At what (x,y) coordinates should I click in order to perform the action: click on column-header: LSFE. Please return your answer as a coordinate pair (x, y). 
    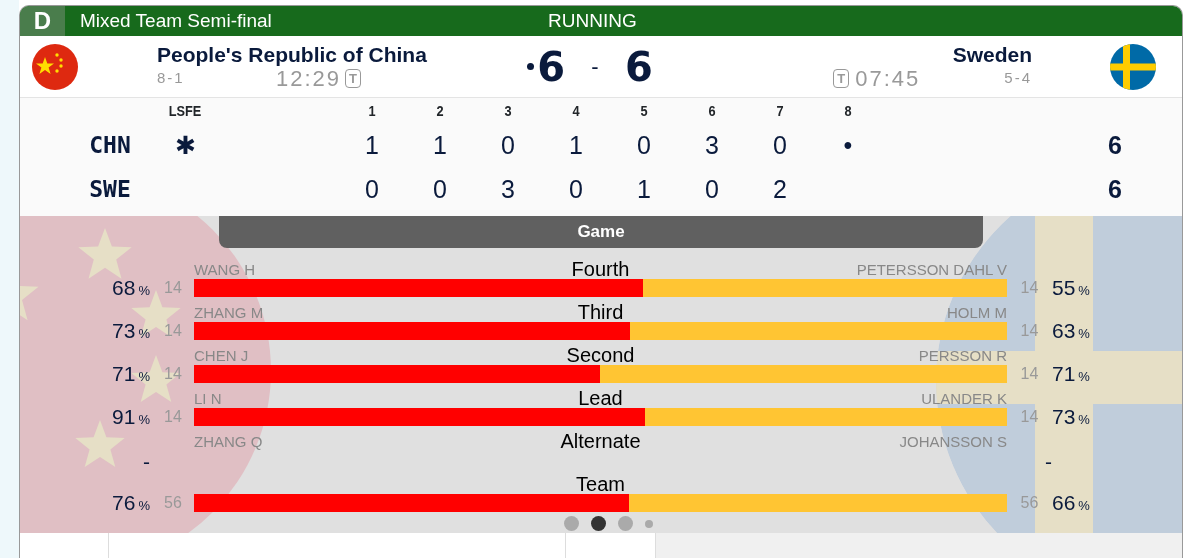
    Looking at the image, I should click on (185, 111).